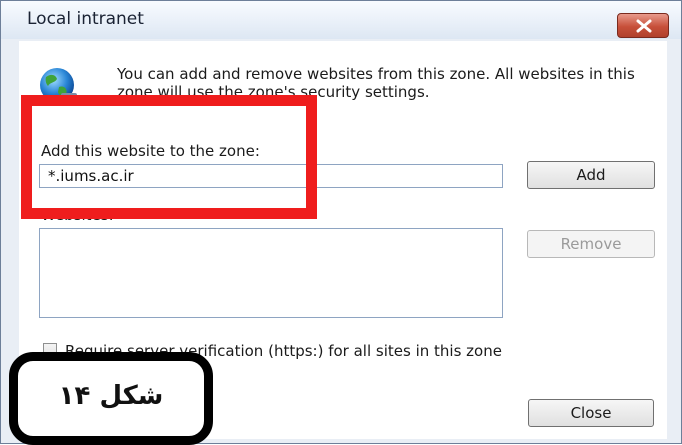  I want to click on title-bar: Local intranet, so click(341, 20).